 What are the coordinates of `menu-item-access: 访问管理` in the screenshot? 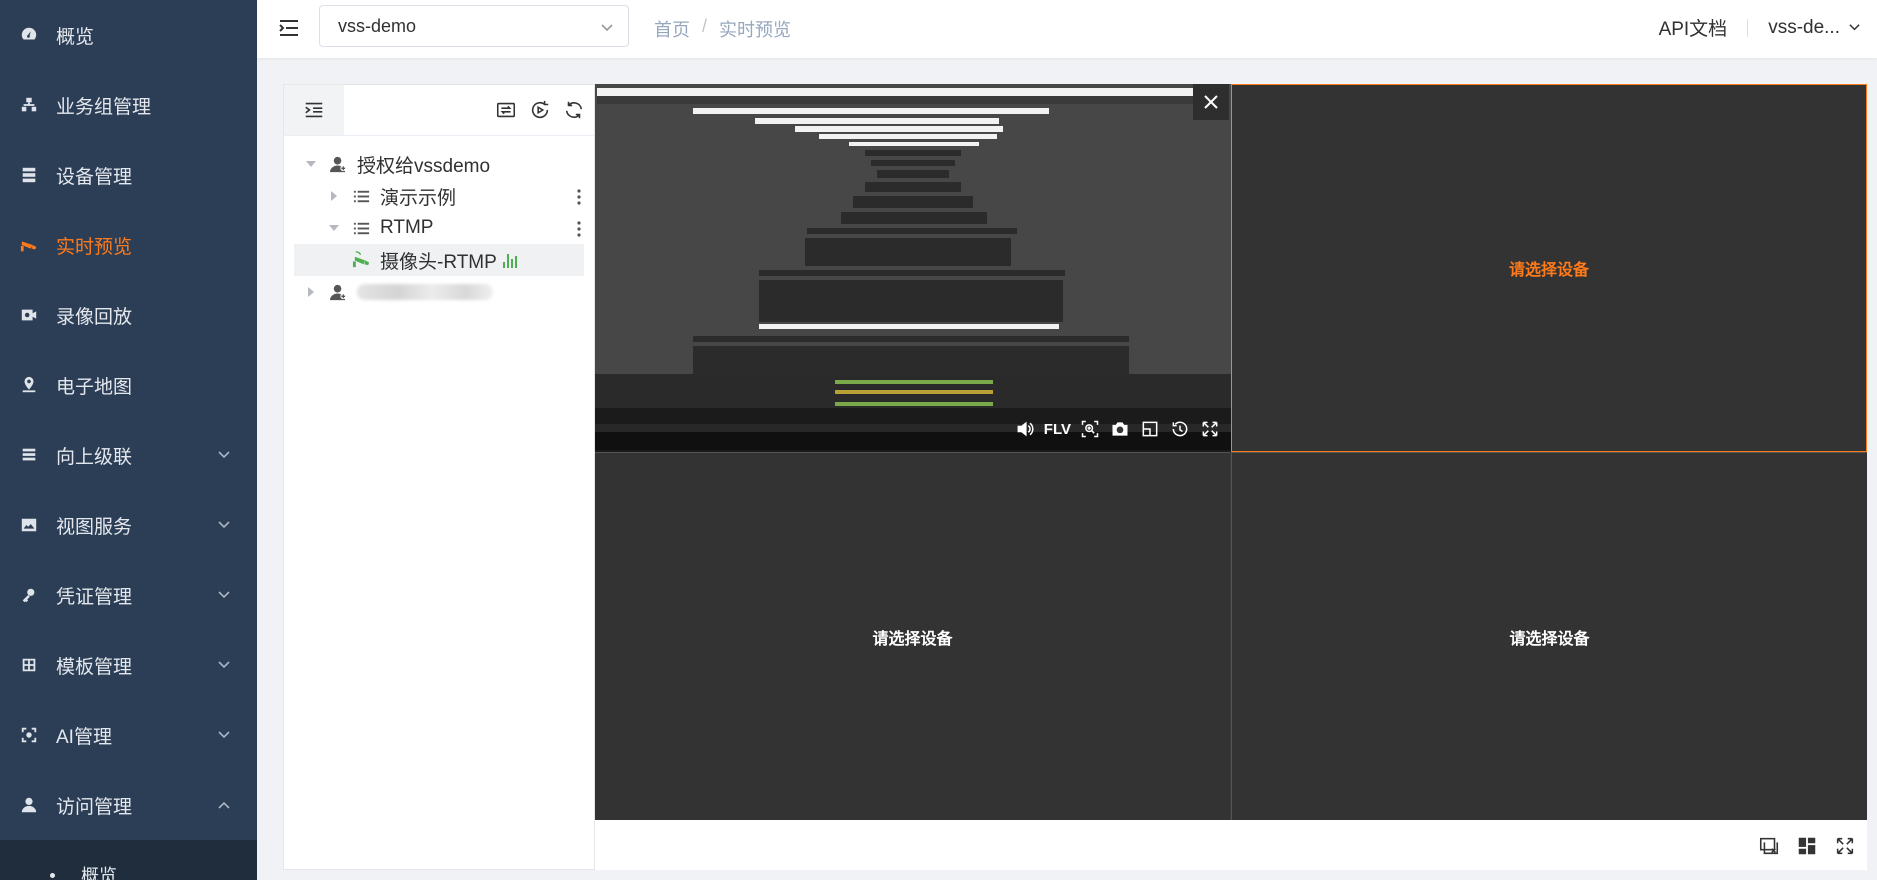 It's located at (128, 805).